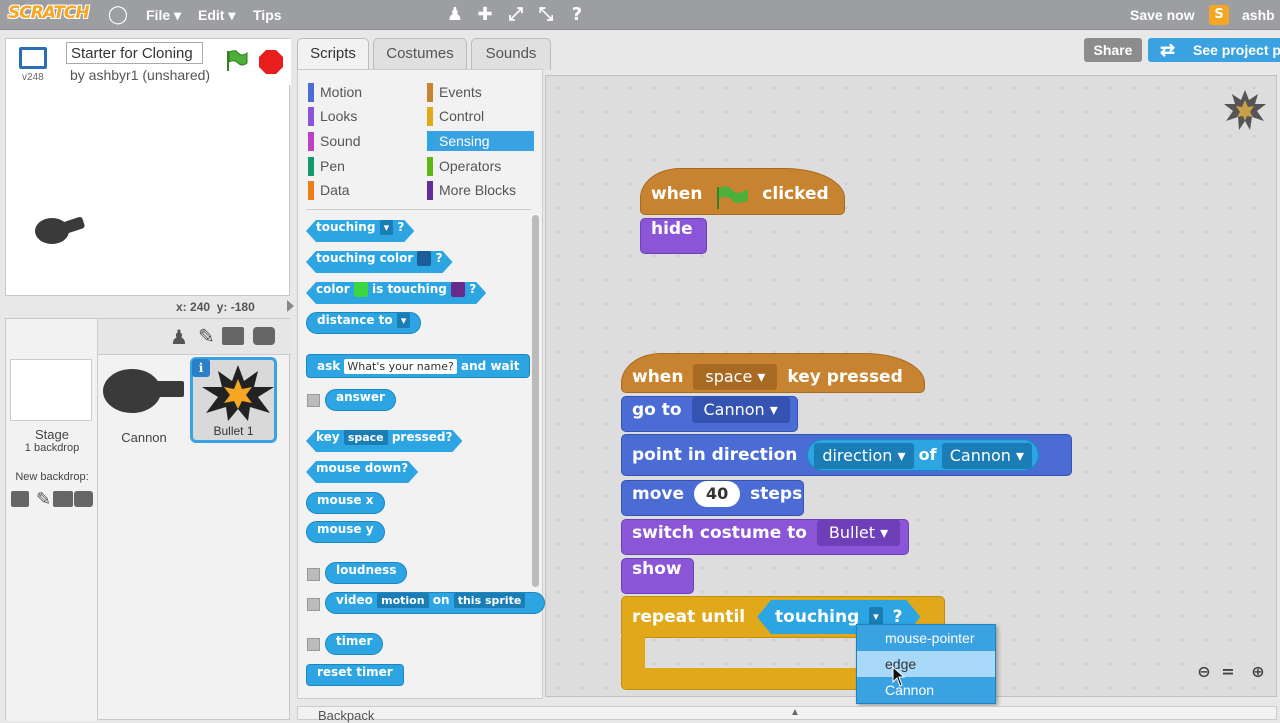  What do you see at coordinates (363, 116) in the screenshot?
I see `category-looks: Looks` at bounding box center [363, 116].